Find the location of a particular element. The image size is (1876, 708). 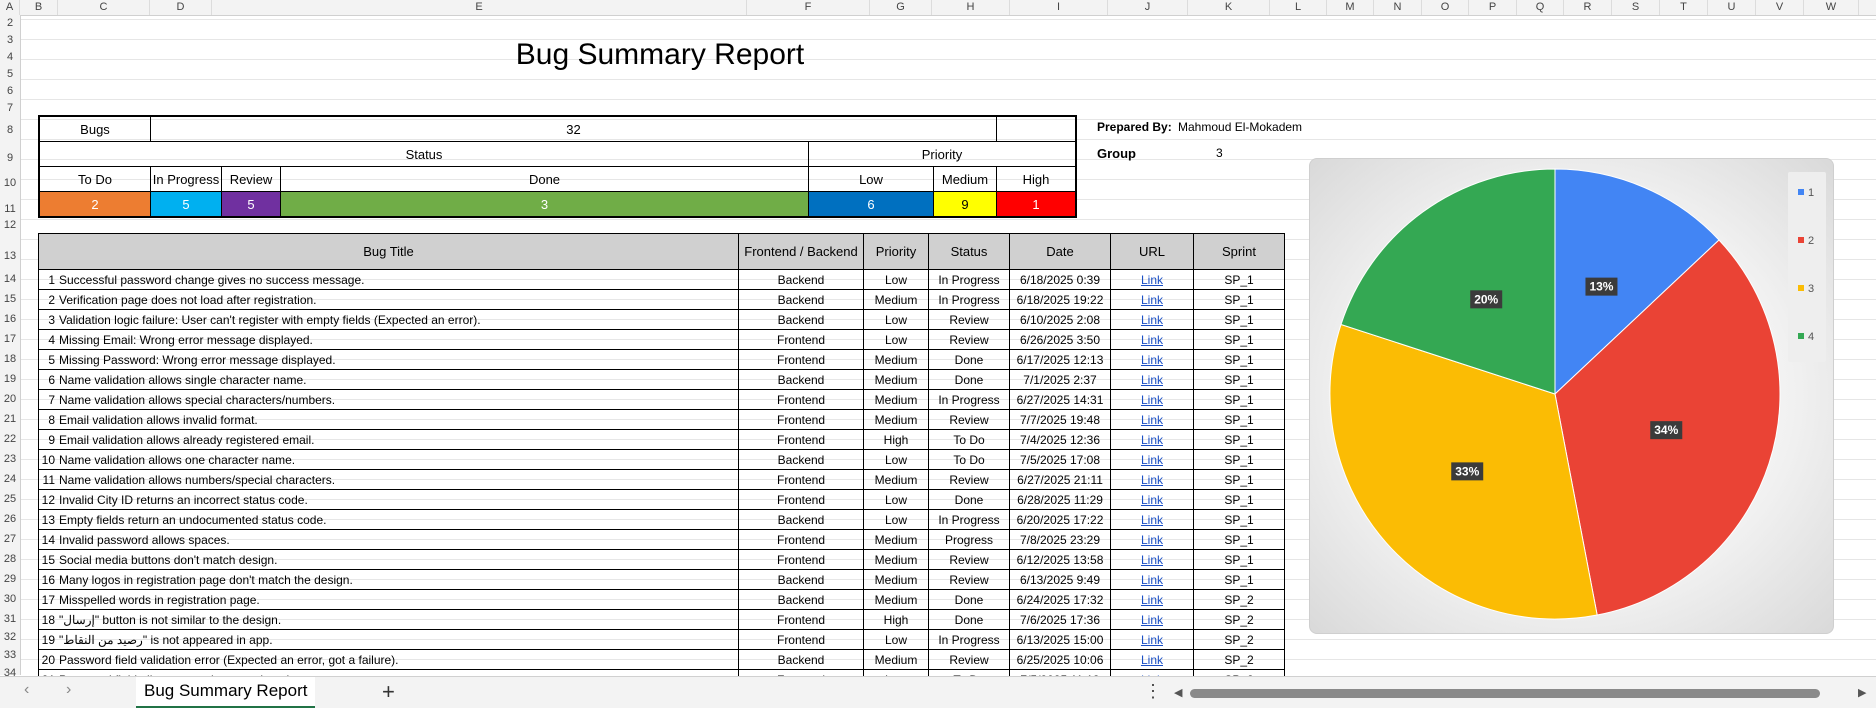

column-header-d: D is located at coordinates (181, 7).